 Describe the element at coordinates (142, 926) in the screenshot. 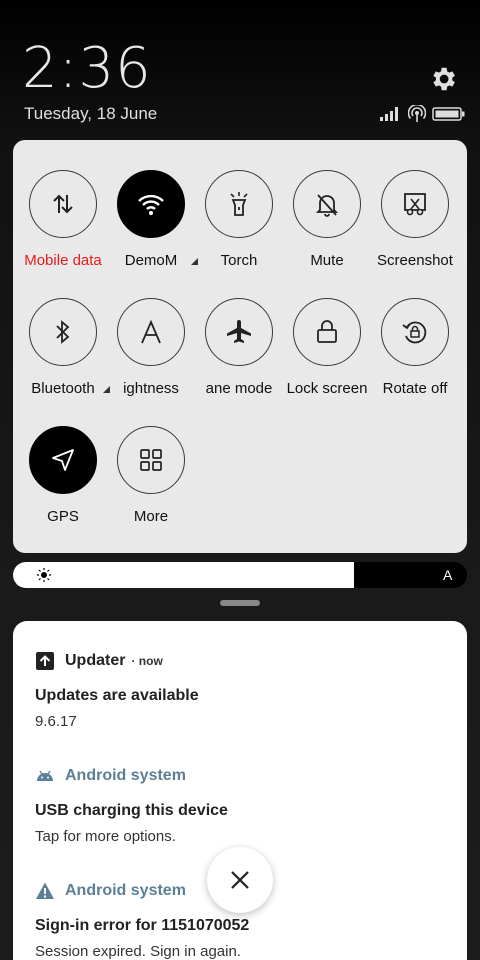

I see `notification-title: Sign-in error for 1151070052` at that location.